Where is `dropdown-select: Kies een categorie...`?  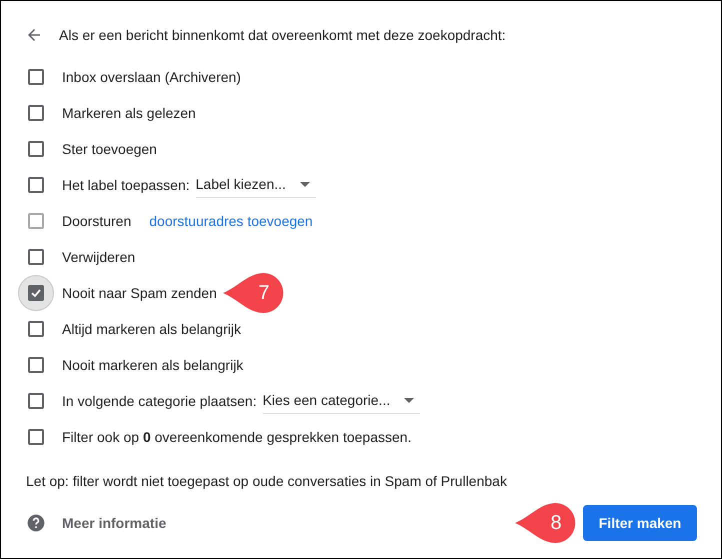
dropdown-select: Kies een categorie... is located at coordinates (341, 401).